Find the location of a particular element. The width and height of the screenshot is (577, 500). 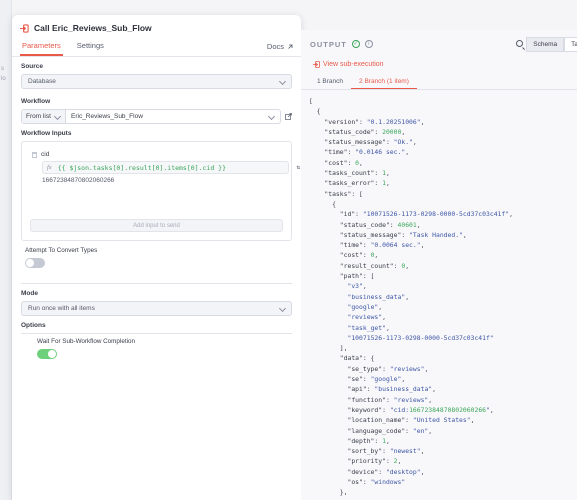

external-link-icon is located at coordinates (290, 46).